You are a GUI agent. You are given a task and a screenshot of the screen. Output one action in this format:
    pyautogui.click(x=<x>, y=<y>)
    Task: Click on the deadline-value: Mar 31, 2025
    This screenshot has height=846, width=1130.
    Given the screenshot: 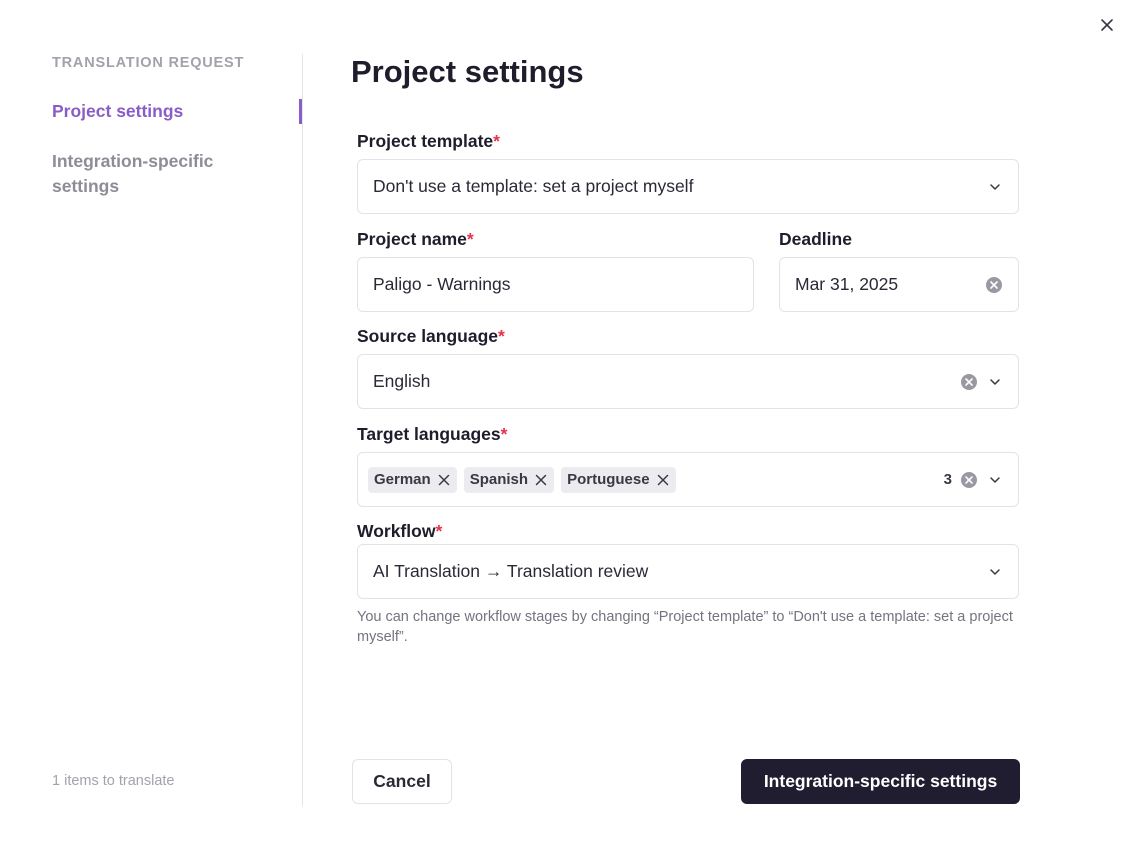 What is the action you would take?
    pyautogui.click(x=847, y=284)
    